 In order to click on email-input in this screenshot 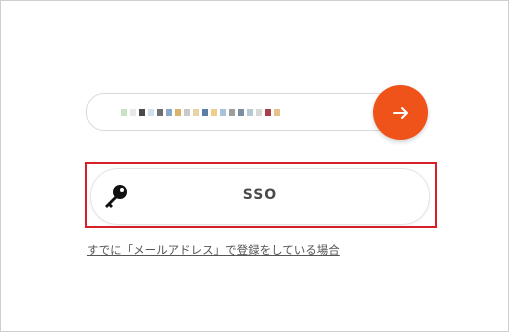, I will do `click(247, 112)`.